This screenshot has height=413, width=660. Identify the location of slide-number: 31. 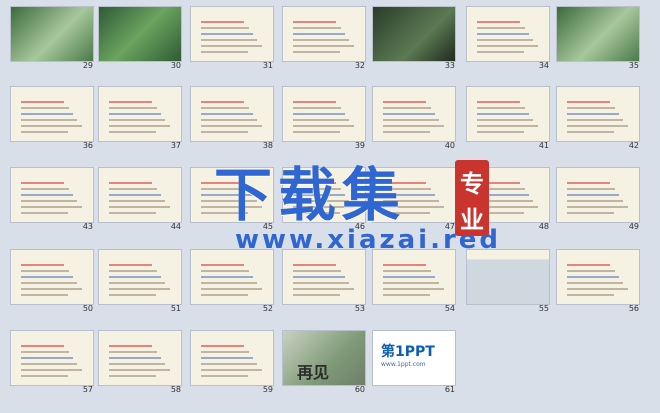
(267, 65).